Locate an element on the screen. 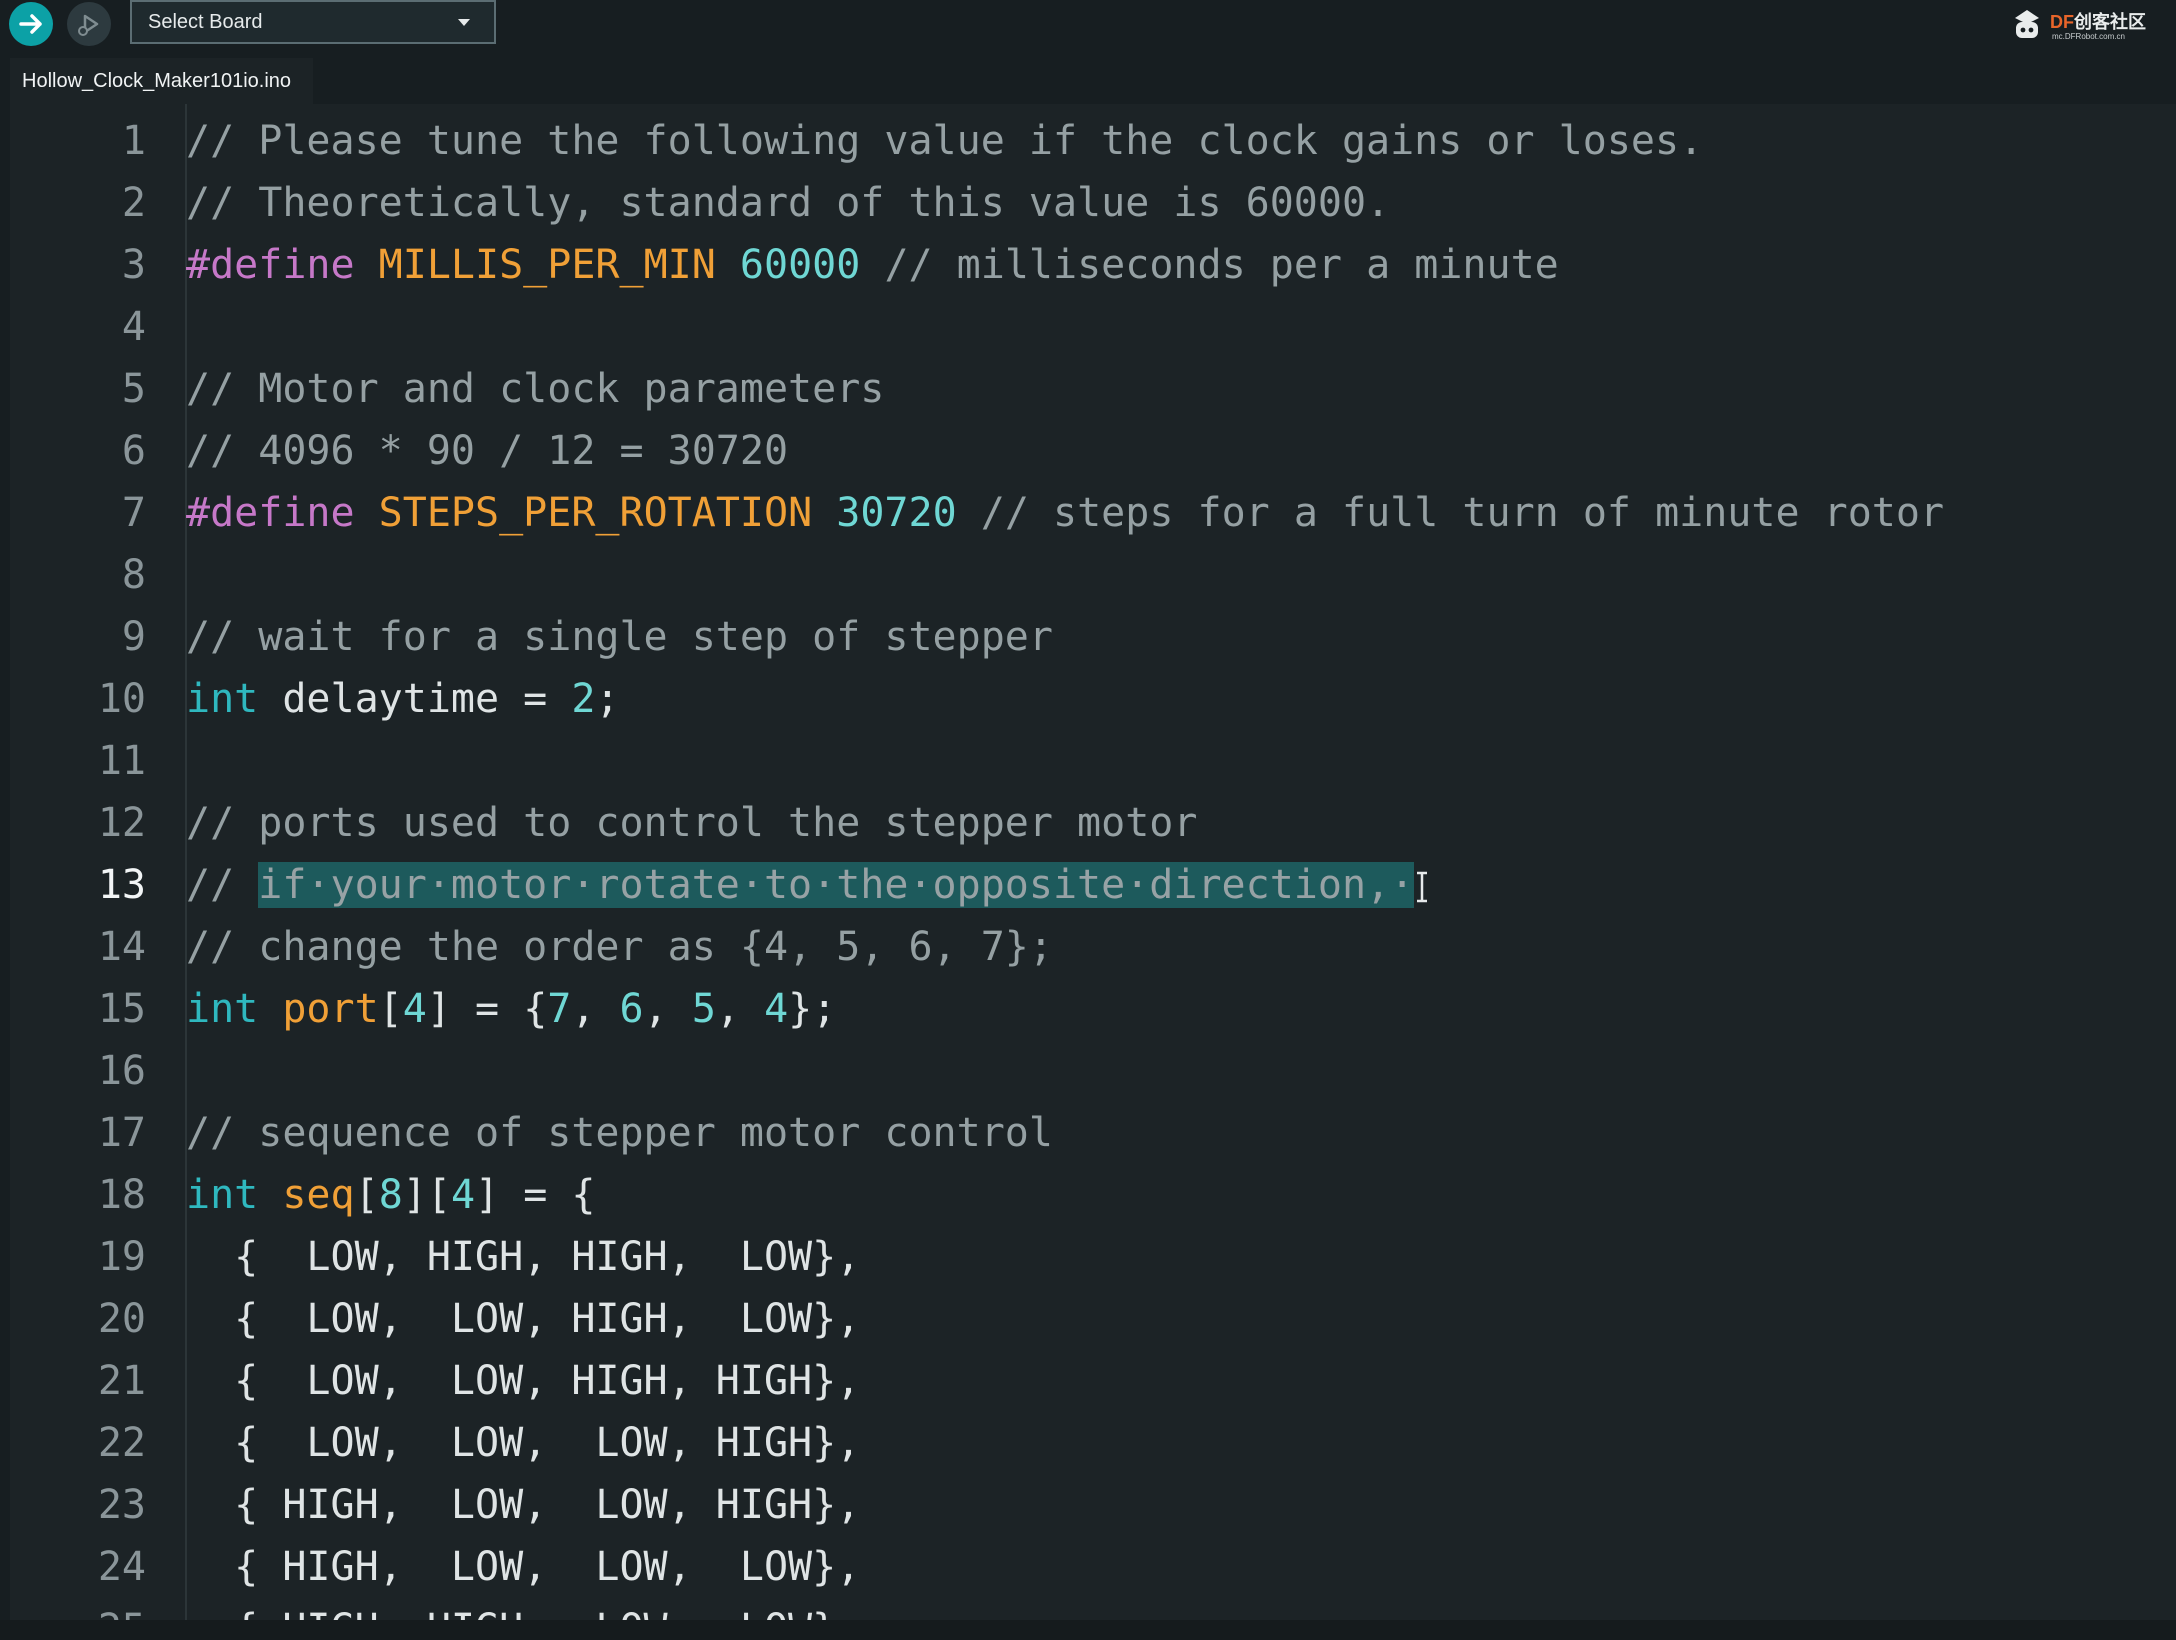  line-number: 6 is located at coordinates (133, 451).